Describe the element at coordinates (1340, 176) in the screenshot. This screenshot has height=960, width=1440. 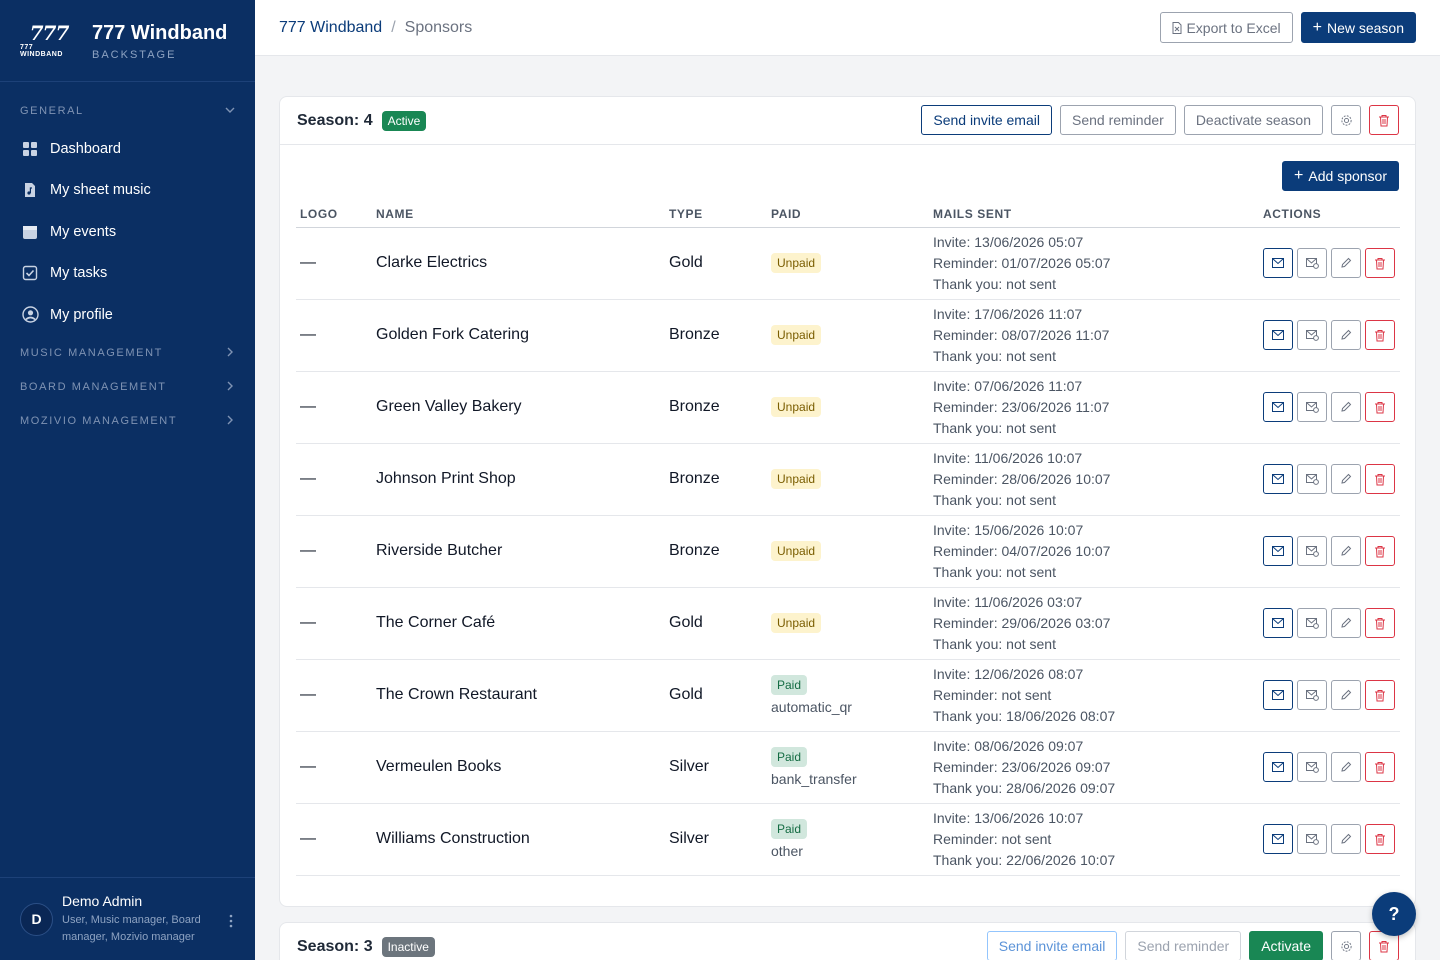
I see `add-sponsor-button: + Add sponsor` at that location.